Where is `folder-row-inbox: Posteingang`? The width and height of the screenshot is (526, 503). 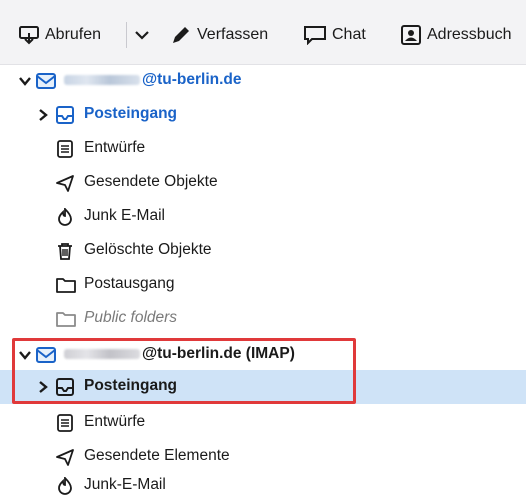 folder-row-inbox: Posteingang is located at coordinates (263, 115).